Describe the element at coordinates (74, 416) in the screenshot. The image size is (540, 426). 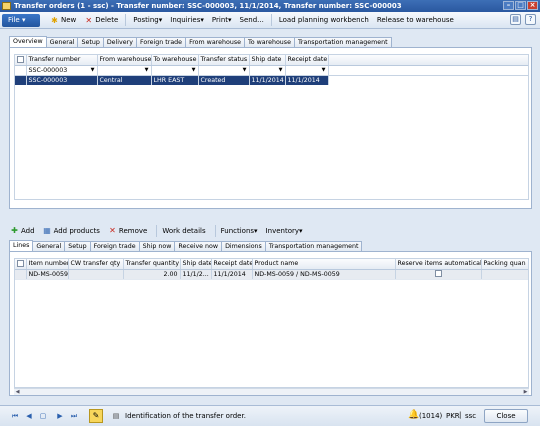
I see `last-record-icon: ⏭` at that location.